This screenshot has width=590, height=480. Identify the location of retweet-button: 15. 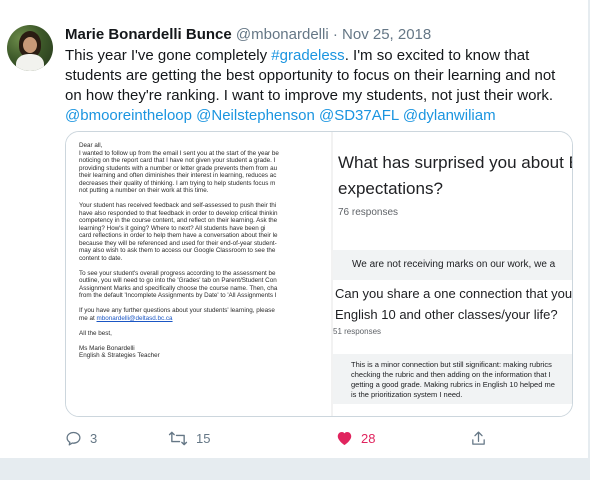
(189, 438).